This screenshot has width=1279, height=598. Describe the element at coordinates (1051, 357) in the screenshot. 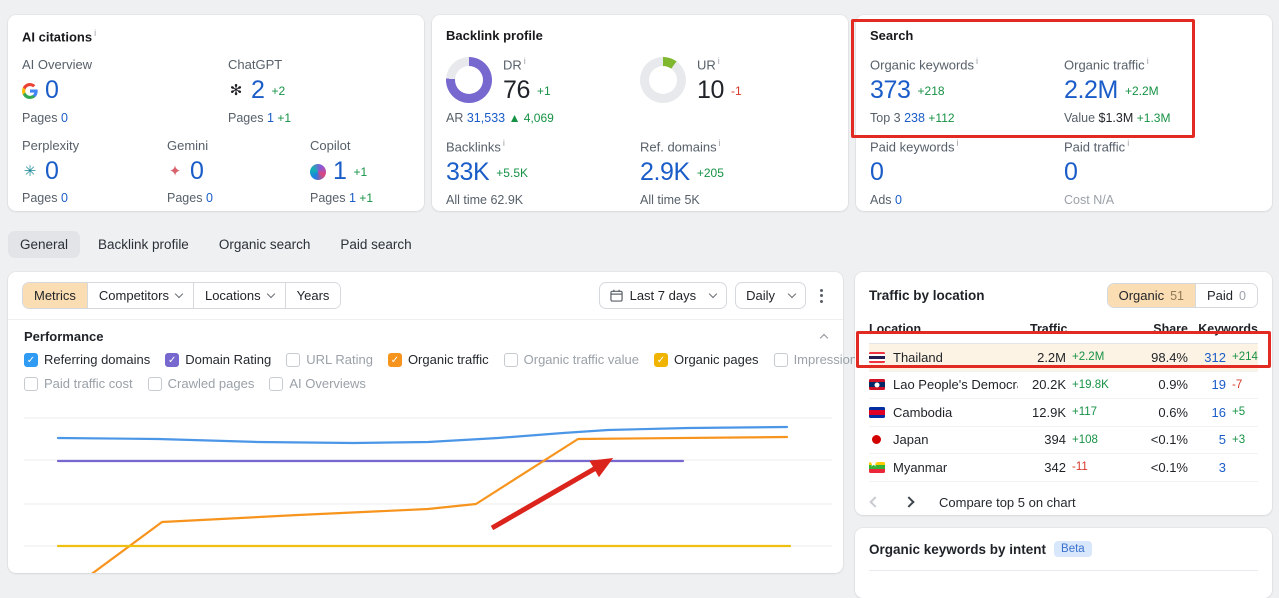

I see `traffic-value: 2.2M` at that location.